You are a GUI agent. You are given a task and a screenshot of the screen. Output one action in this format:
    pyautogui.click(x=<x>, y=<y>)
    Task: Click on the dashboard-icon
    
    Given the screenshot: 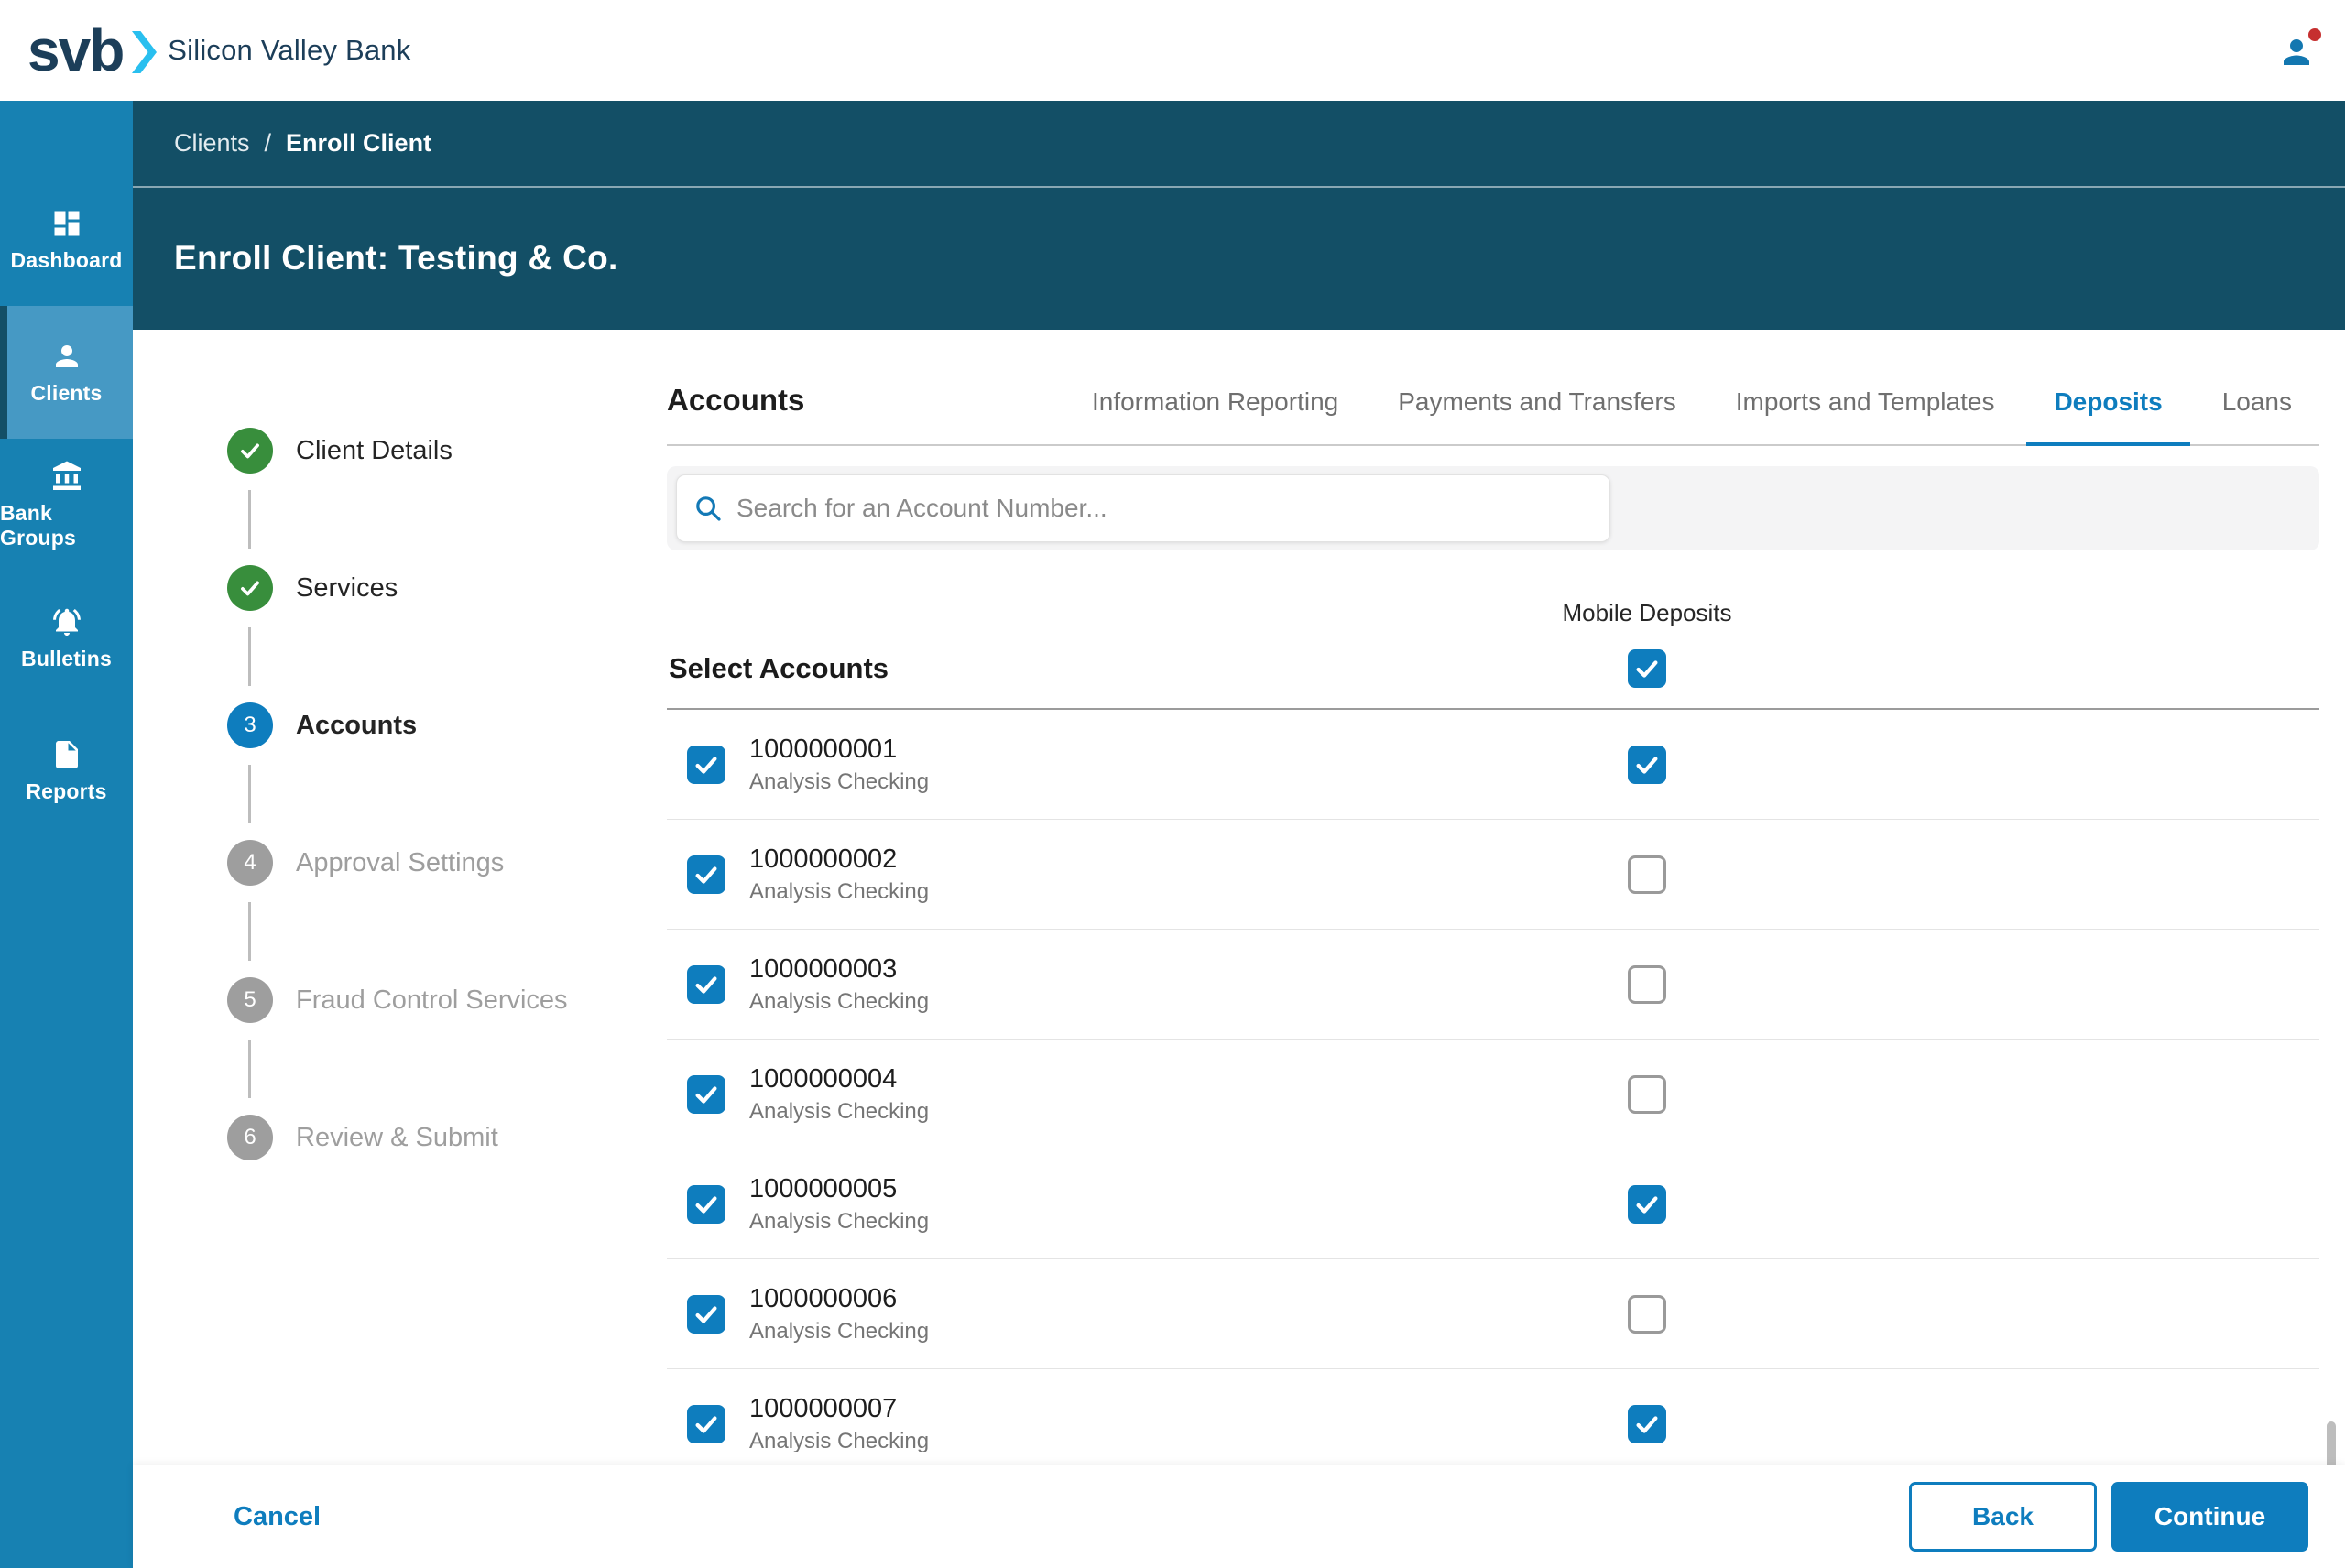 What is the action you would take?
    pyautogui.click(x=66, y=223)
    